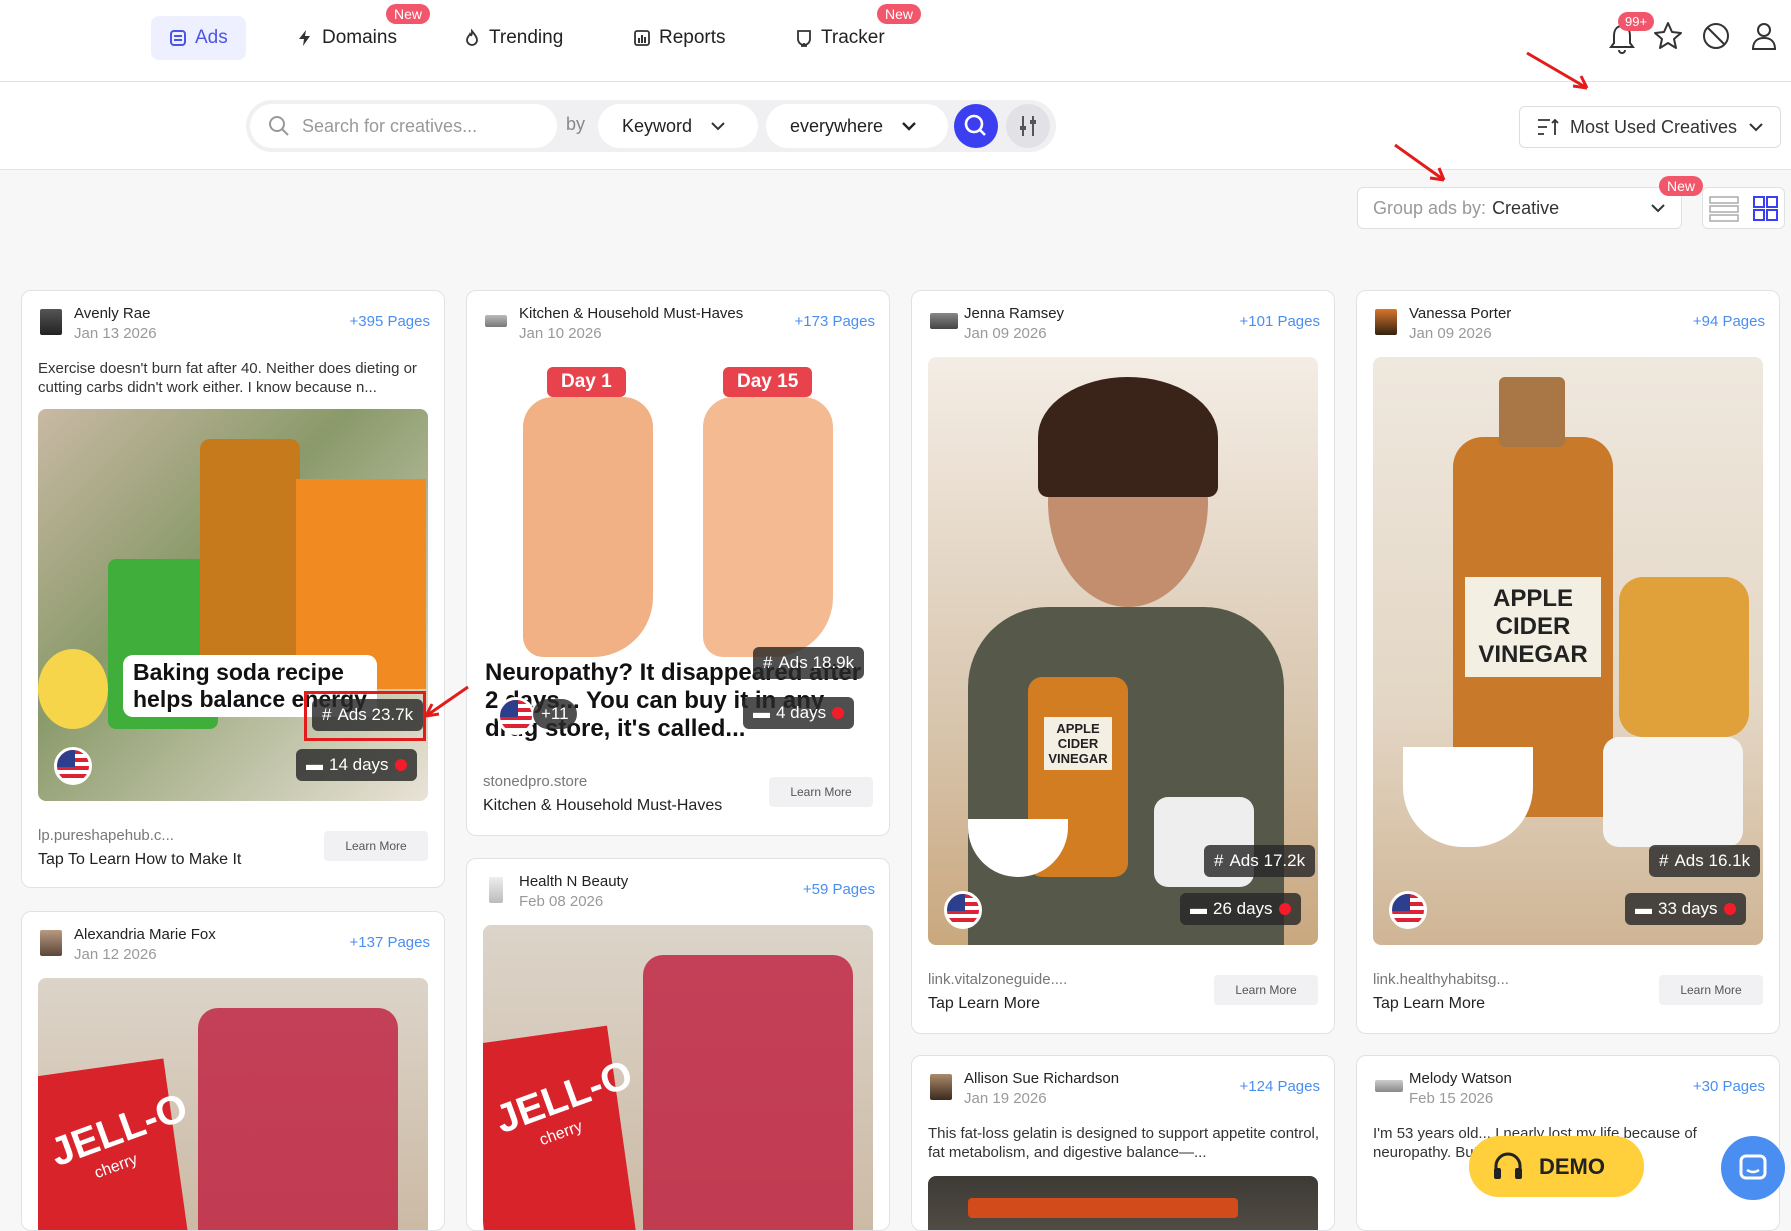 This screenshot has height=1231, width=1791. I want to click on list-view-icon, so click(1724, 209).